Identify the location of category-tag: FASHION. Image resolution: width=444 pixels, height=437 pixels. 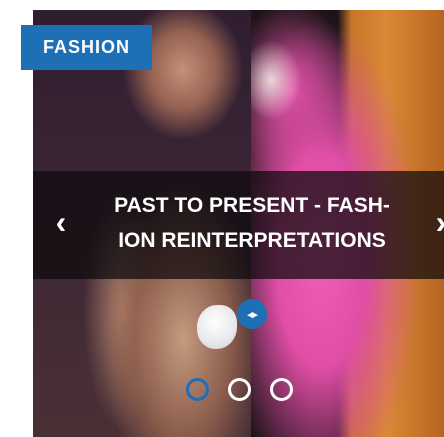
(86, 47).